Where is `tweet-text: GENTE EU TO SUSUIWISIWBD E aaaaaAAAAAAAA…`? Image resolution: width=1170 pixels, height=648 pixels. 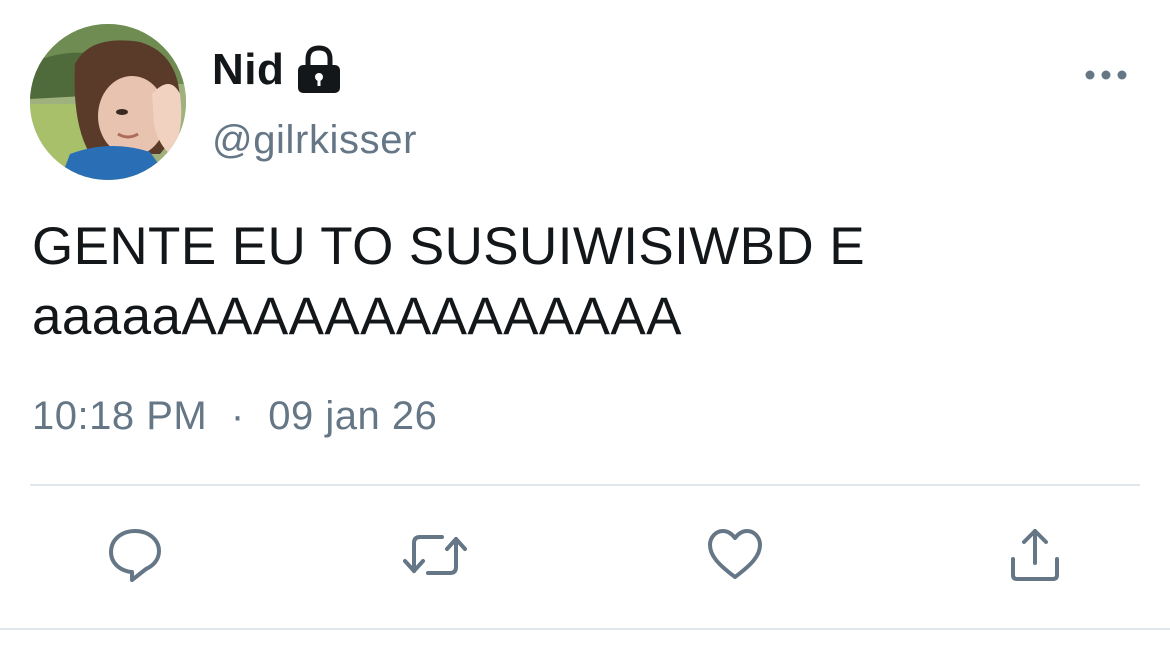
tweet-text: GENTE EU TO SUSUIWISIWBD E aaaaaAAAAAAAA… is located at coordinates (448, 281).